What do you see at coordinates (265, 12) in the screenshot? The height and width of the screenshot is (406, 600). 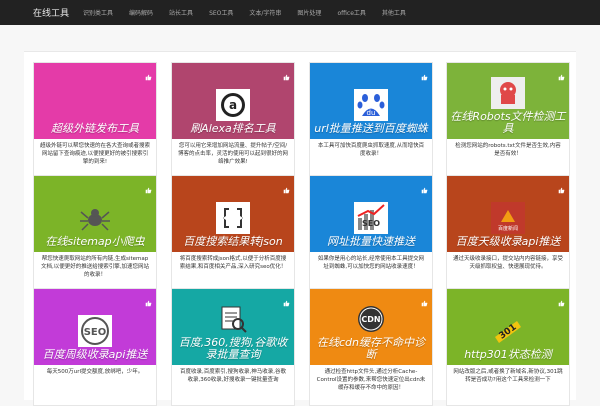 I see `nav-item-text: 文本/字符串` at bounding box center [265, 12].